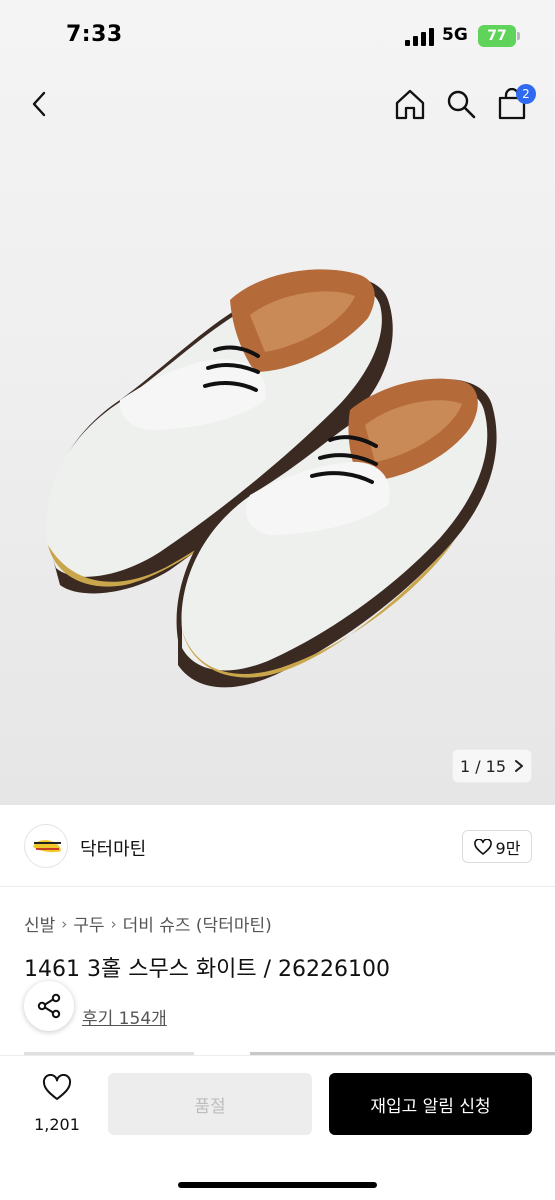 This screenshot has height=1200, width=555. Describe the element at coordinates (88, 923) in the screenshot. I see `breadcrumb-item: 구두` at that location.